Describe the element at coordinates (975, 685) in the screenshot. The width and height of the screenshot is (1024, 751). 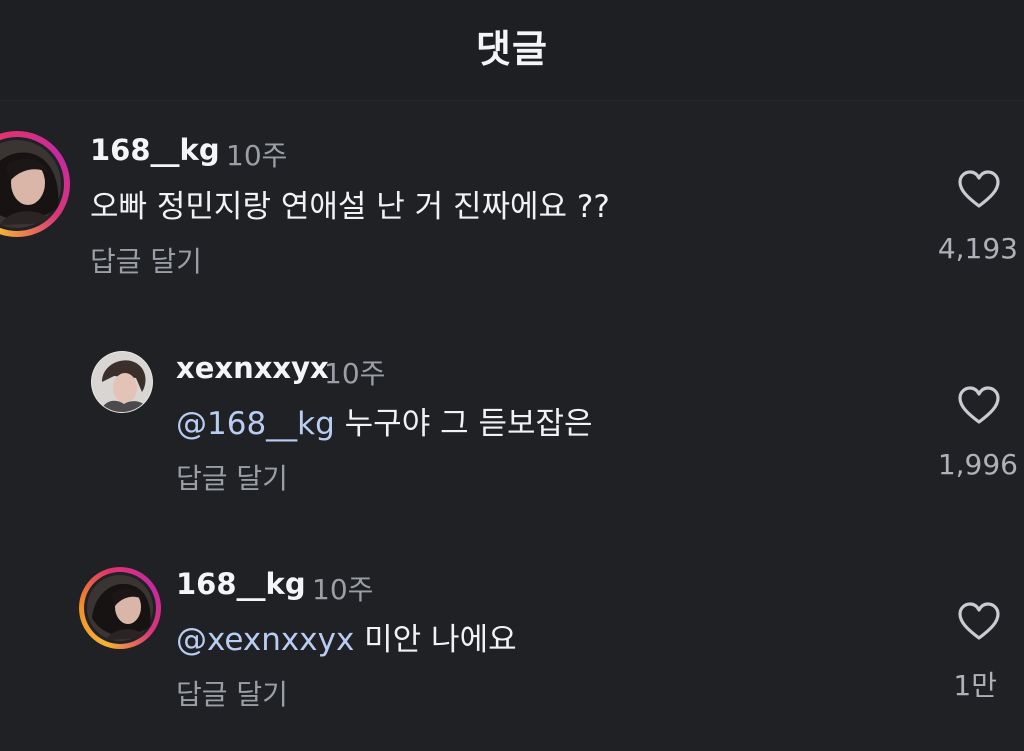
I see `like-count: 1만` at that location.